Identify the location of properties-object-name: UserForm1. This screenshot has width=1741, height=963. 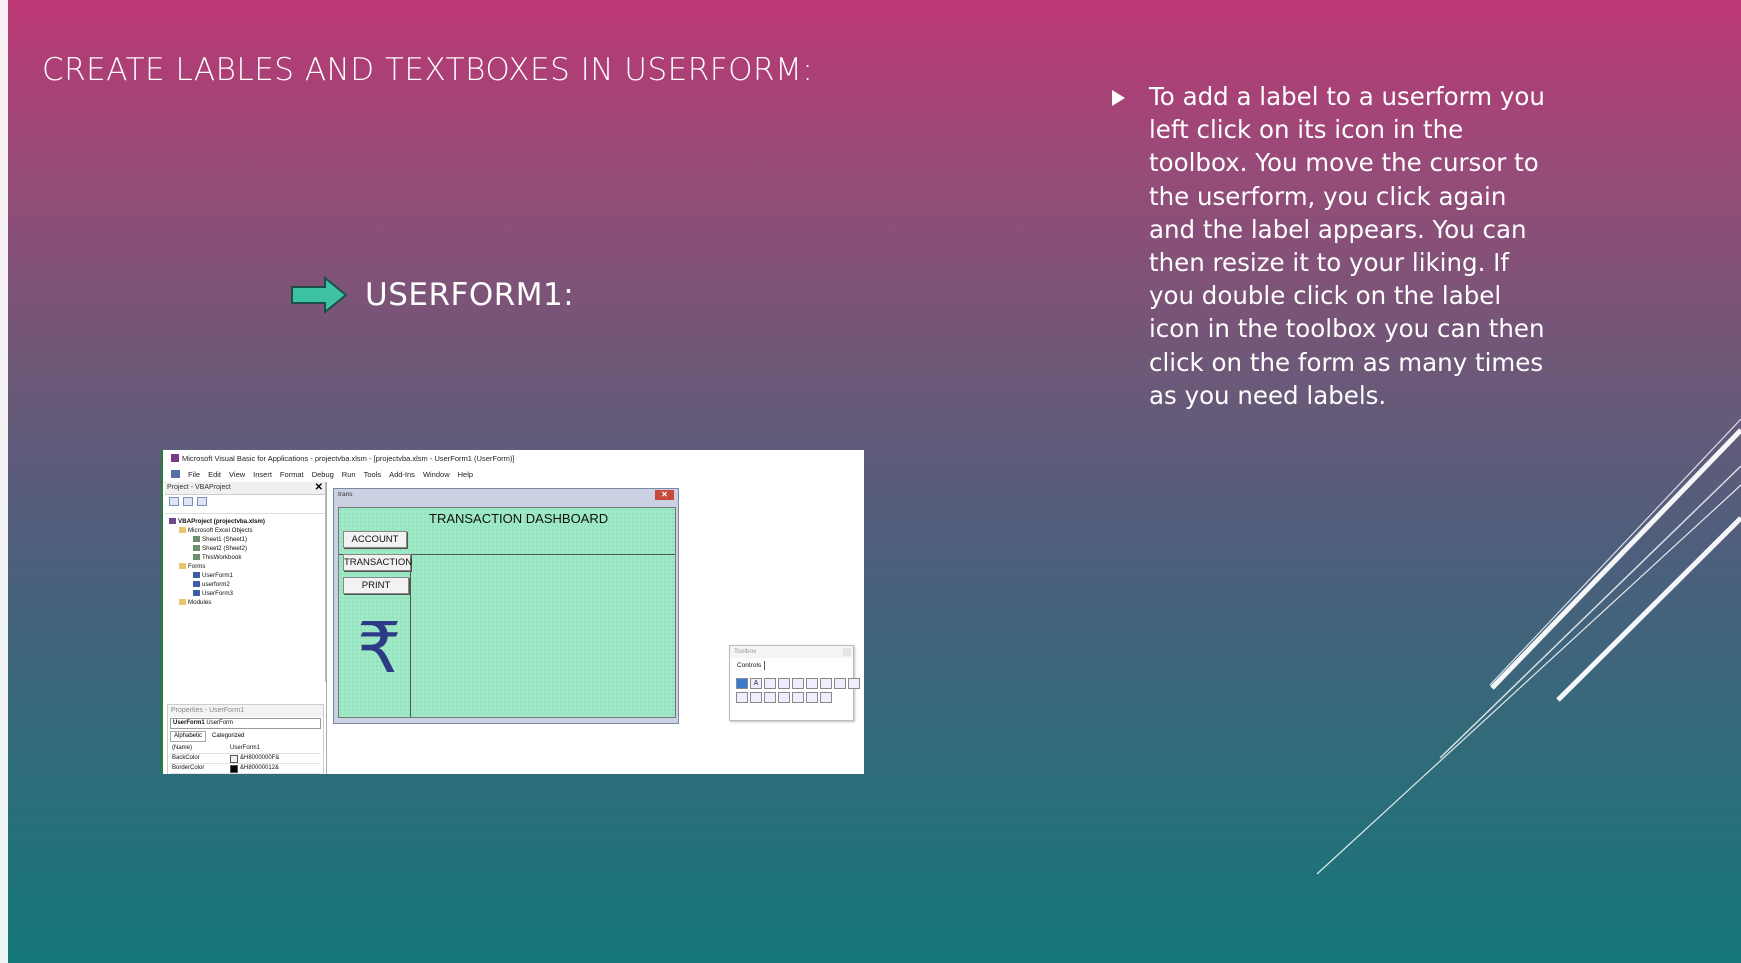
(189, 723).